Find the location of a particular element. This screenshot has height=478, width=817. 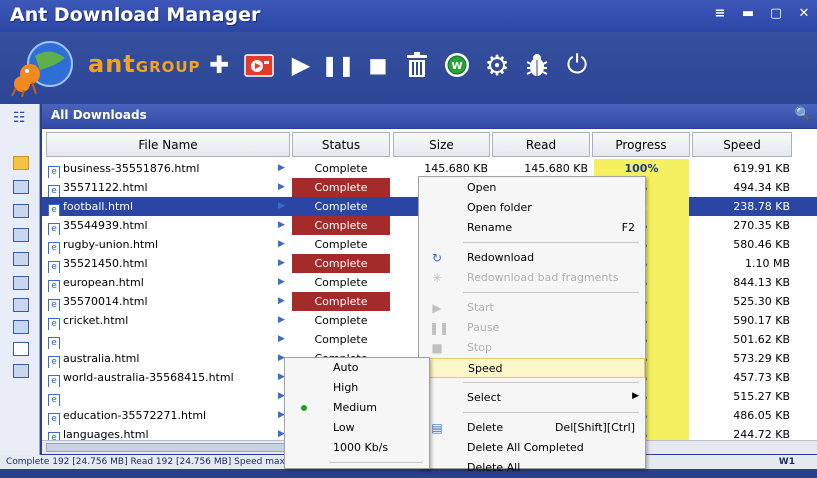

speed-cell: 501.62 KB is located at coordinates (761, 339).